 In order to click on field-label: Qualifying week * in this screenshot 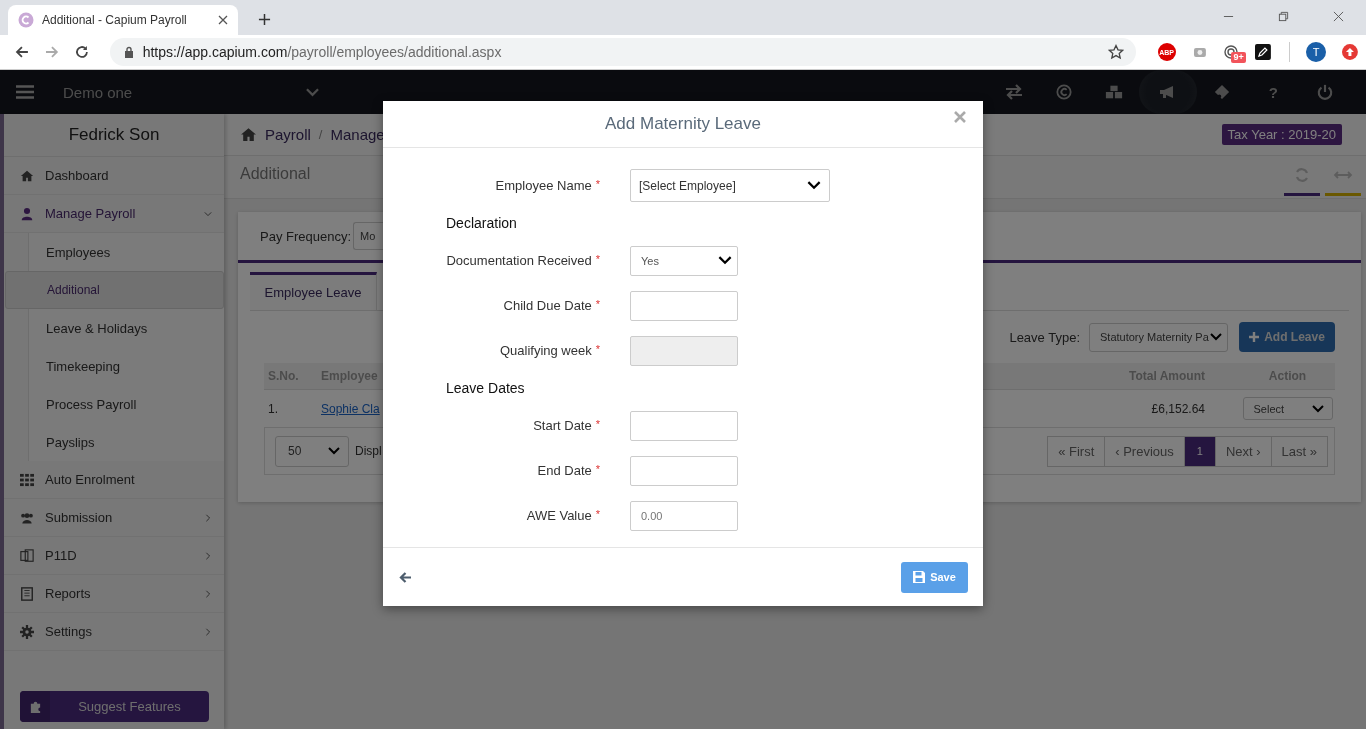, I will do `click(549, 350)`.